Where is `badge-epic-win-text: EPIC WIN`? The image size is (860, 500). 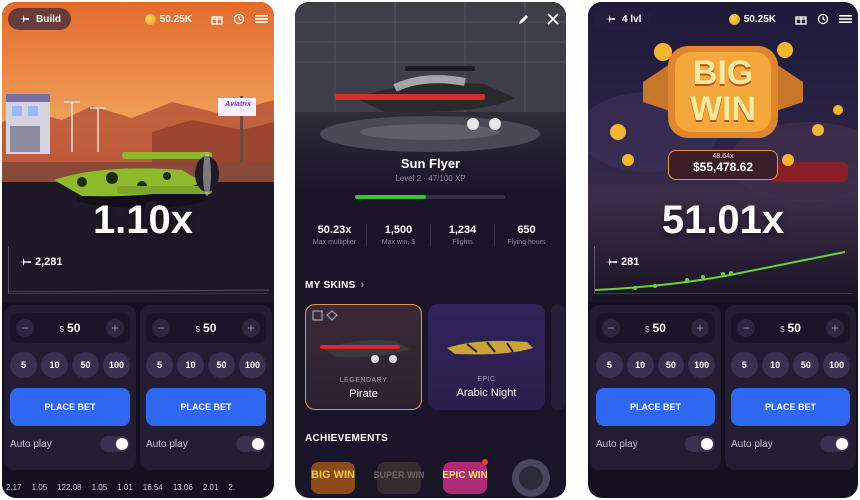 badge-epic-win-text: EPIC WIN is located at coordinates (465, 475).